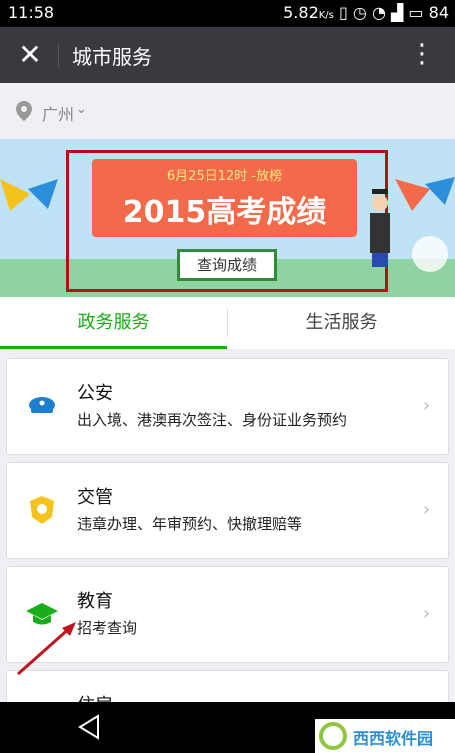 The width and height of the screenshot is (455, 753). What do you see at coordinates (212, 420) in the screenshot?
I see `service-description: 出入境、港澳再次签注、身份证业务预约` at bounding box center [212, 420].